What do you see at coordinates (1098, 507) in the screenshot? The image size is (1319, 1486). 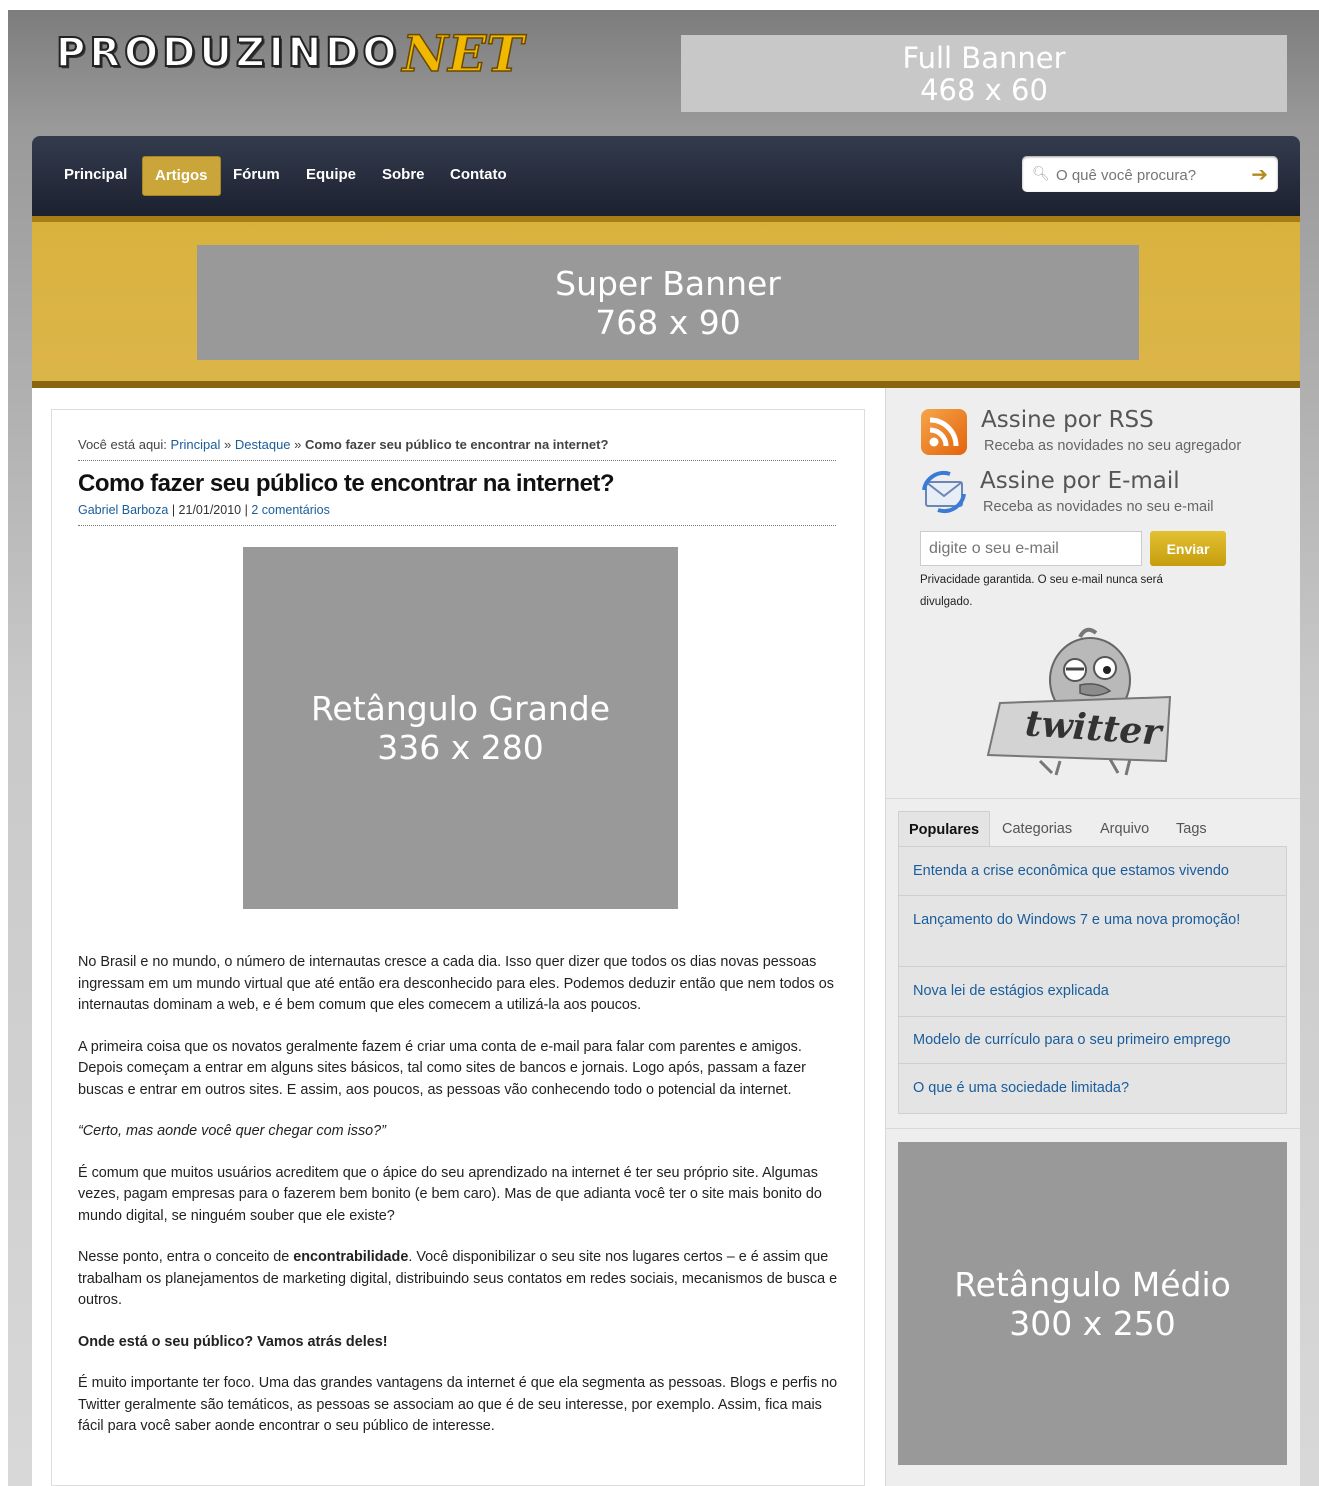 I see `email-subscribe-desc: Receba as novidades no seu e-mail` at bounding box center [1098, 507].